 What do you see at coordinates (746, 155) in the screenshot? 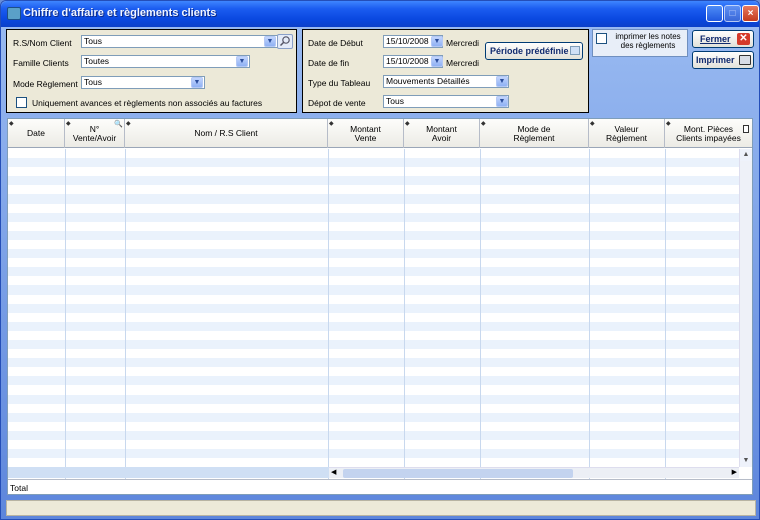
I see `scroll-up-icon: ▲` at bounding box center [746, 155].